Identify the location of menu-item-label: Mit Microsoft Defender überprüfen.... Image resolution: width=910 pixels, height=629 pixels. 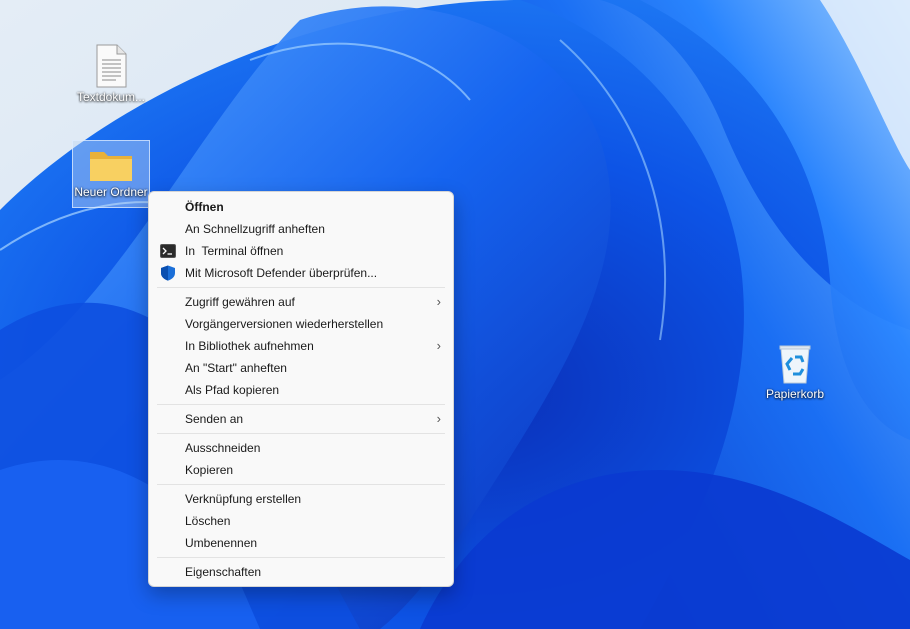
(281, 273).